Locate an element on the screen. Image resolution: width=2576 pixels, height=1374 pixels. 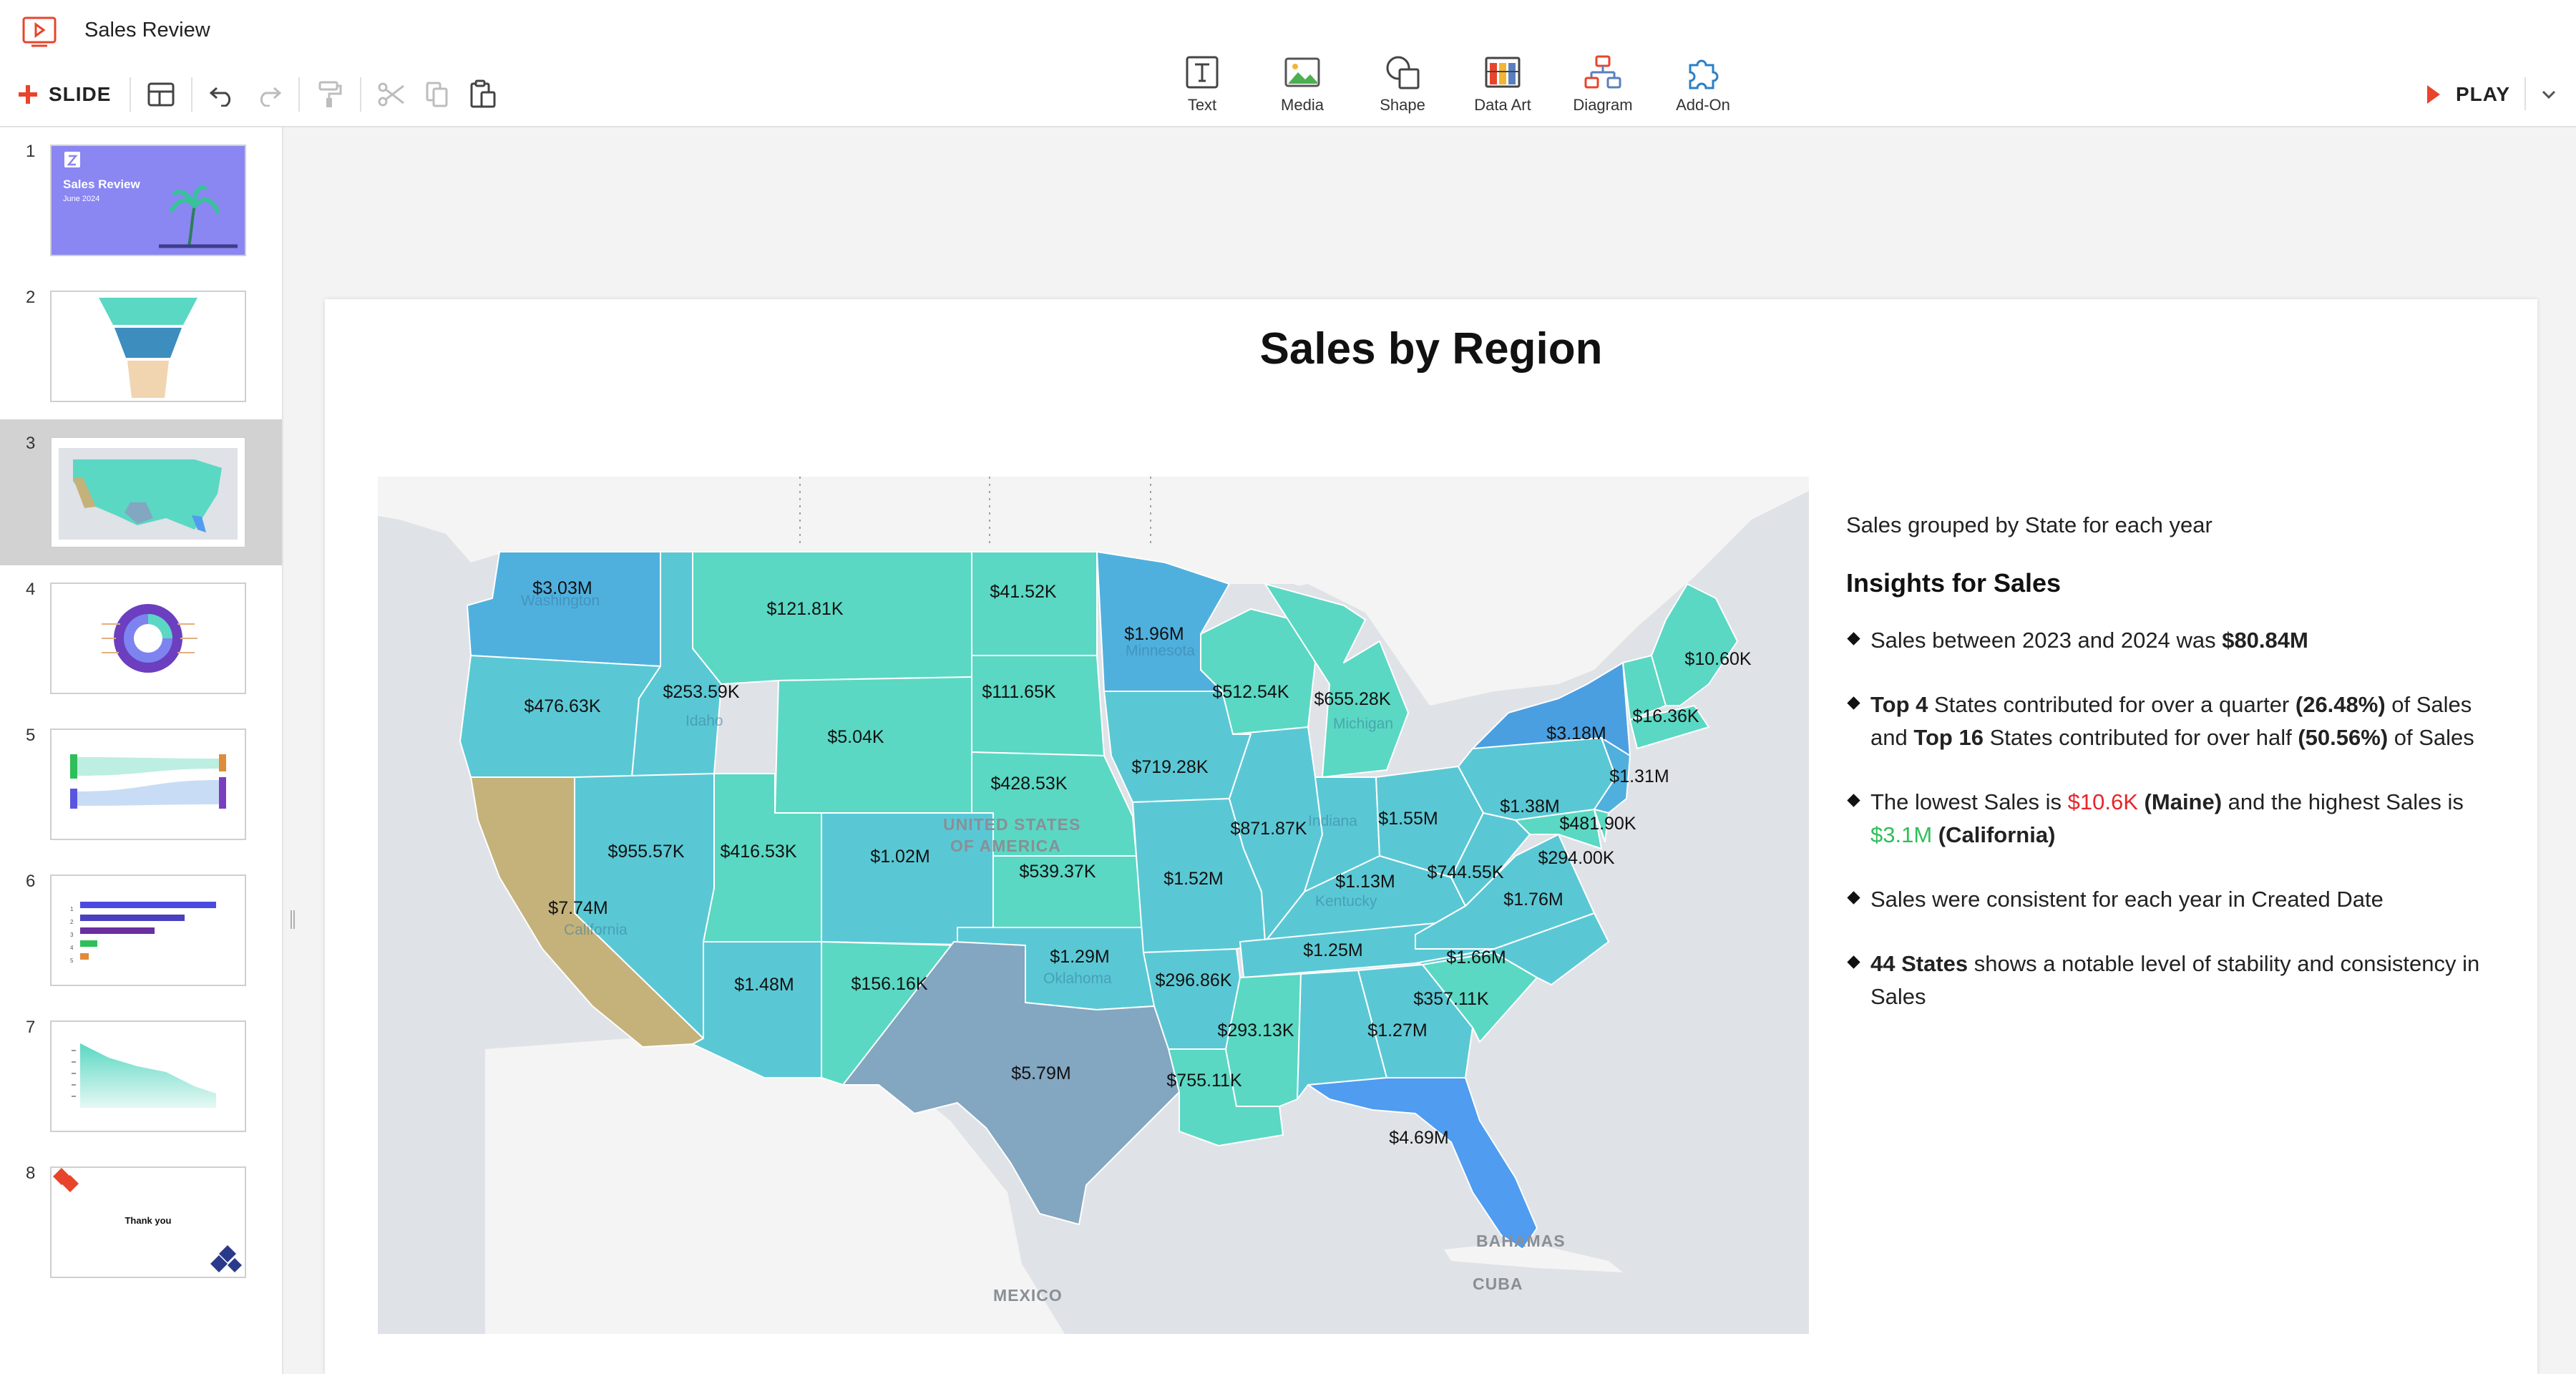
slide-title: Sales by Region is located at coordinates (1431, 348).